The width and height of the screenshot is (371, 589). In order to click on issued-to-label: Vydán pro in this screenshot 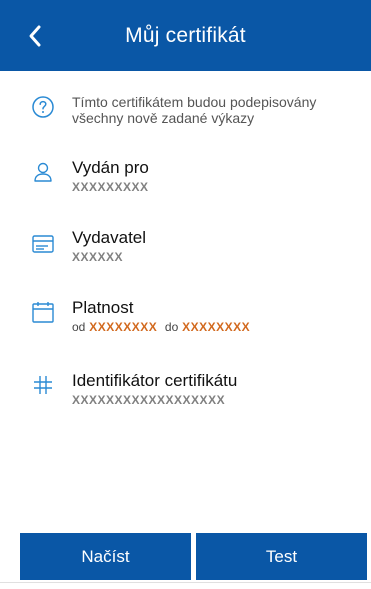, I will do `click(110, 167)`.